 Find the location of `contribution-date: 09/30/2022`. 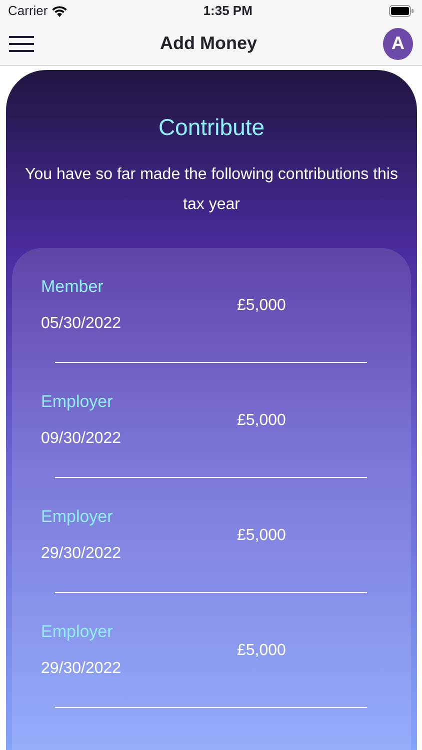

contribution-date: 09/30/2022 is located at coordinates (81, 439).